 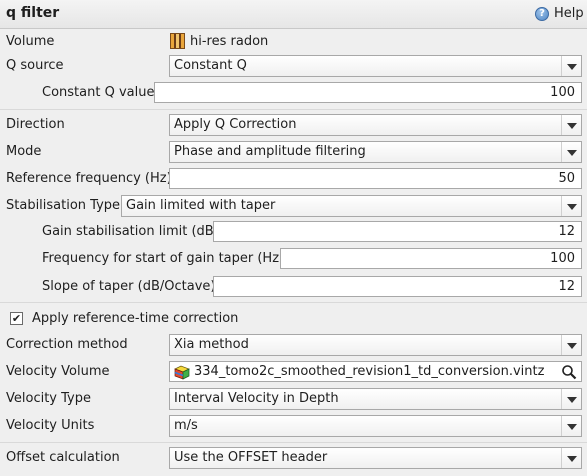 What do you see at coordinates (98, 92) in the screenshot?
I see `constant-q-label: Constant Q value` at bounding box center [98, 92].